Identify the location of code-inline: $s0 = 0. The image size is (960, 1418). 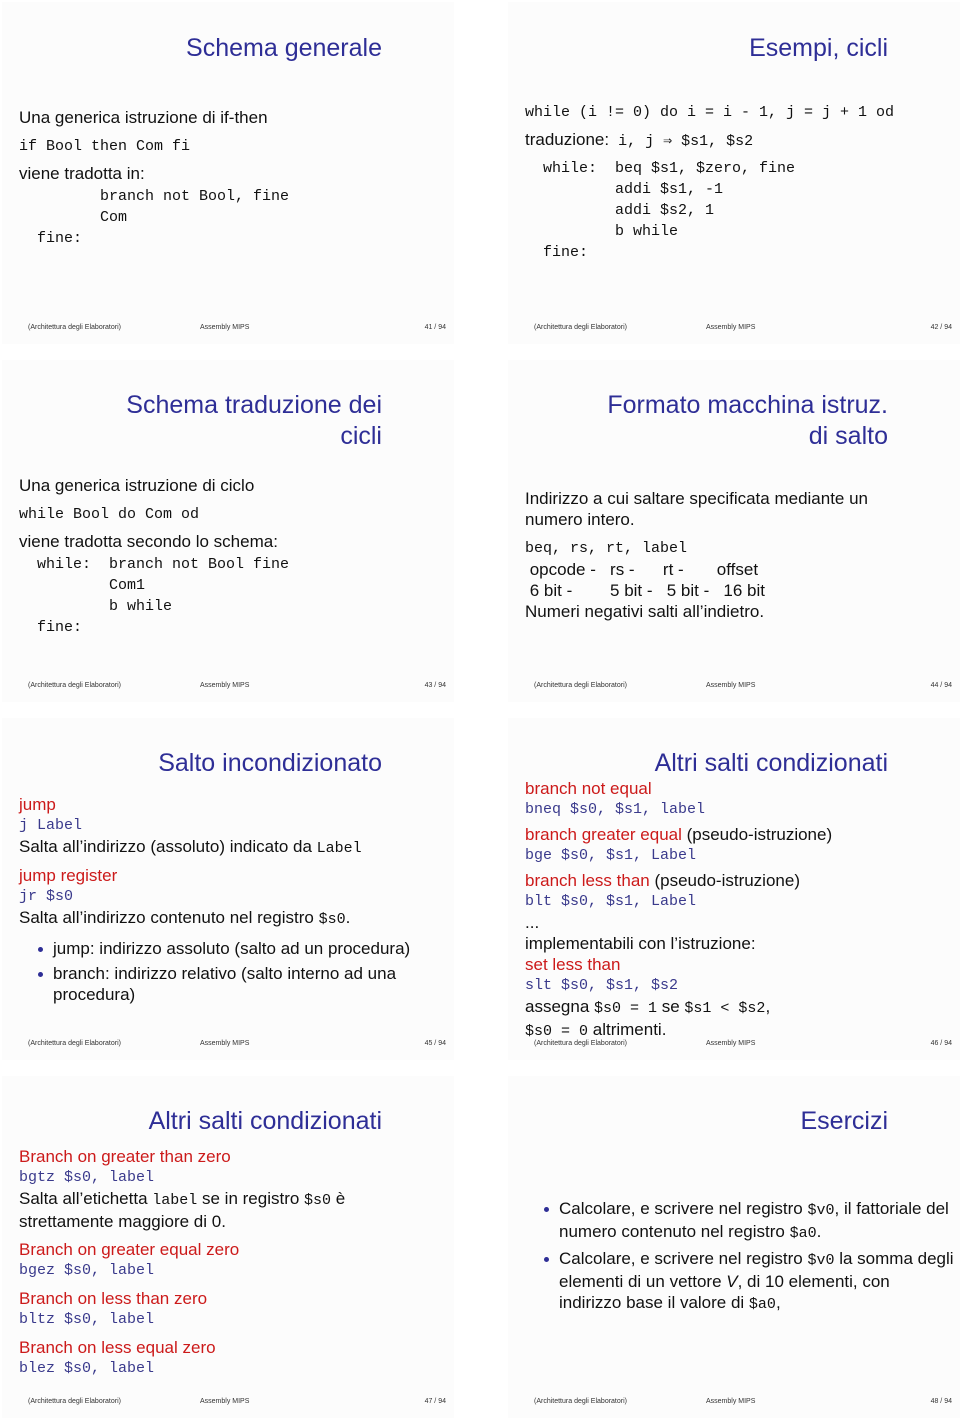
(557, 1031).